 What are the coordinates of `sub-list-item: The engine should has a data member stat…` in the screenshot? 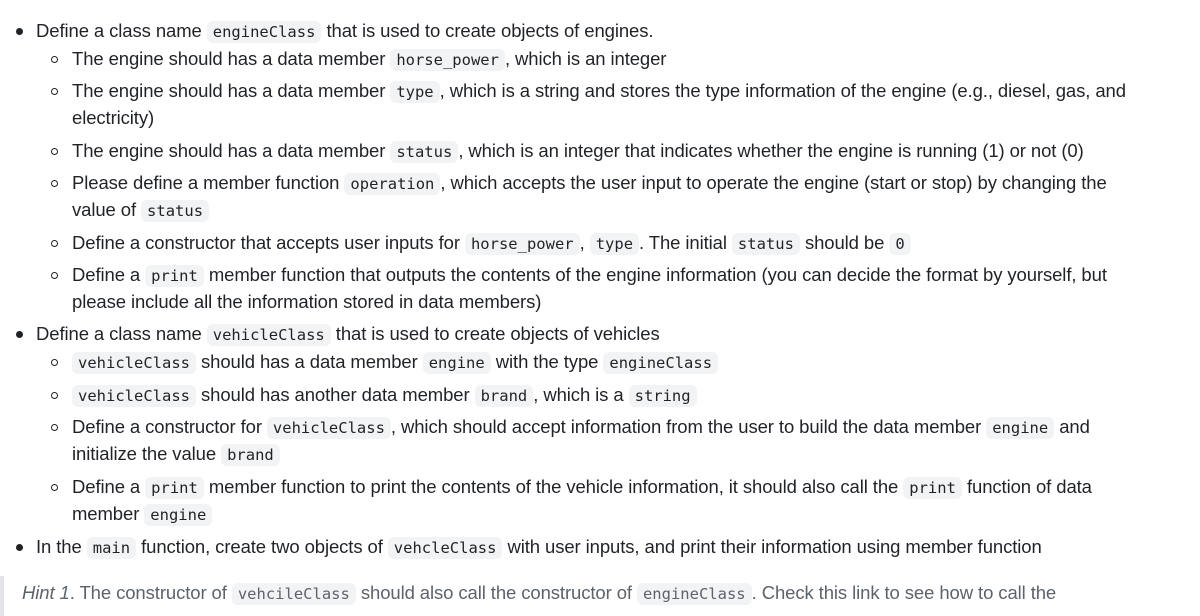 It's located at (578, 151).